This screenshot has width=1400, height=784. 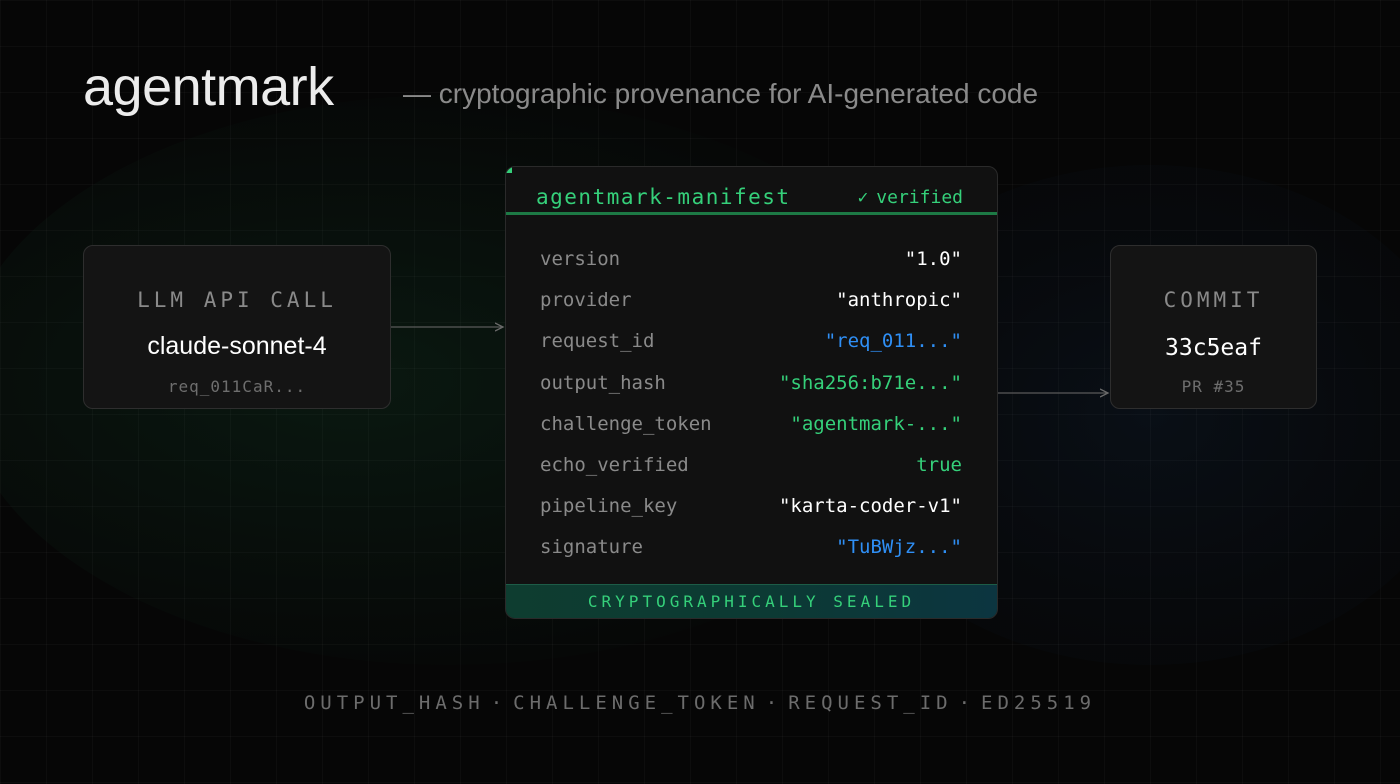 What do you see at coordinates (1213, 348) in the screenshot?
I see `commit-hash: 33c5eaf` at bounding box center [1213, 348].